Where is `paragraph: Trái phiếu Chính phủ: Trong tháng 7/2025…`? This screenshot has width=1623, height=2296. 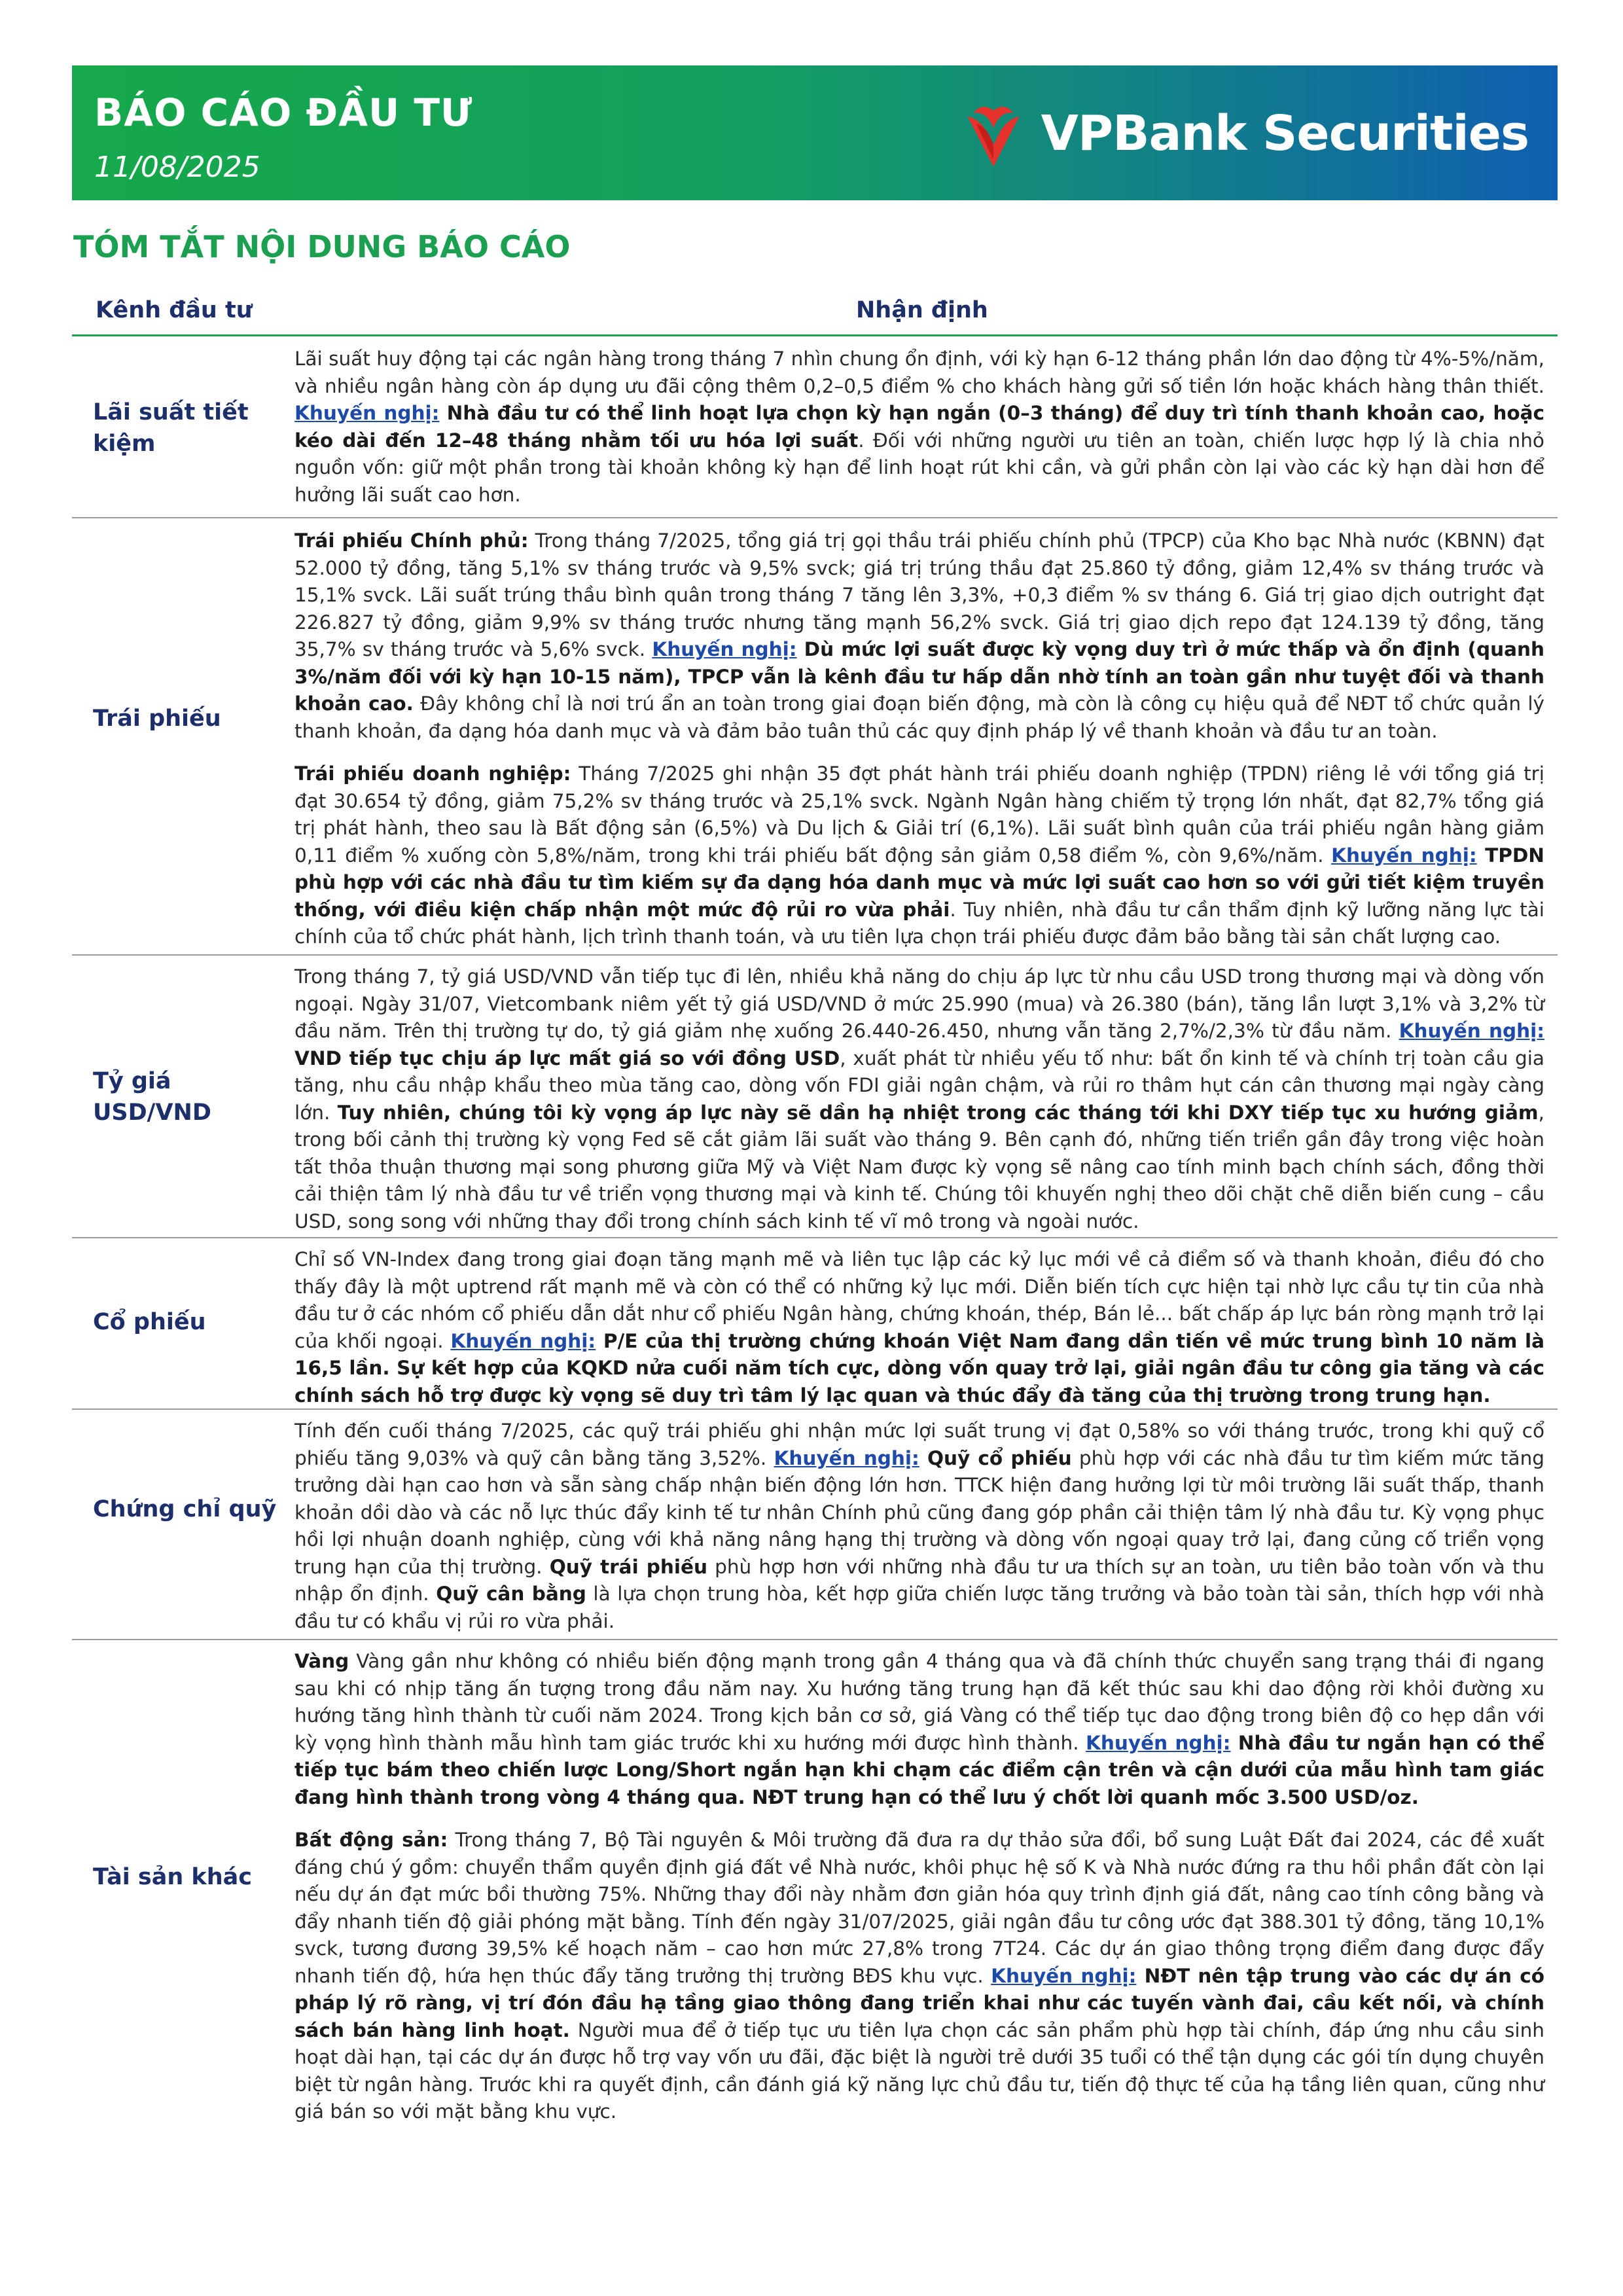 paragraph: Trái phiếu Chính phủ: Trong tháng 7/2025… is located at coordinates (919, 636).